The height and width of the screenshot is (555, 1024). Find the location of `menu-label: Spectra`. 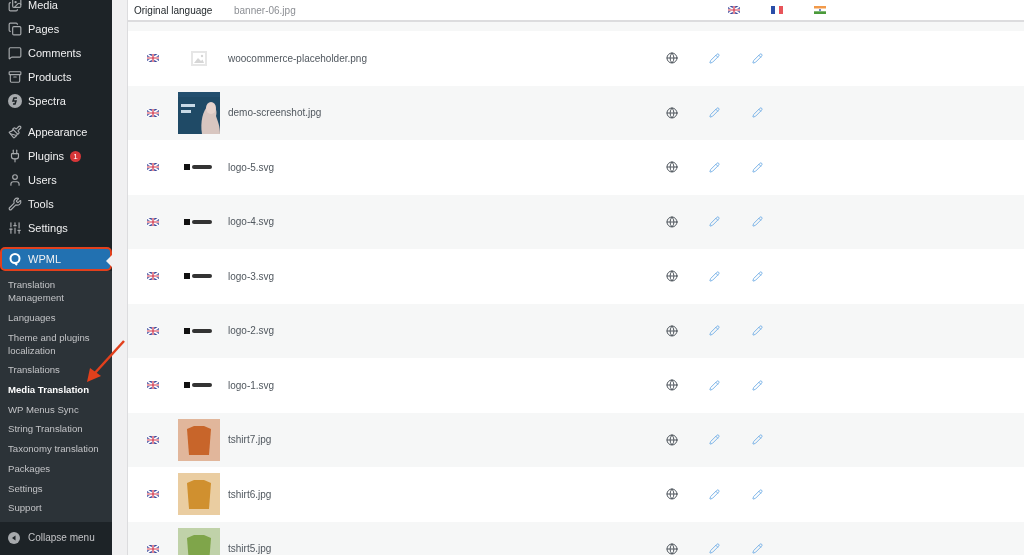

menu-label: Spectra is located at coordinates (47, 101).